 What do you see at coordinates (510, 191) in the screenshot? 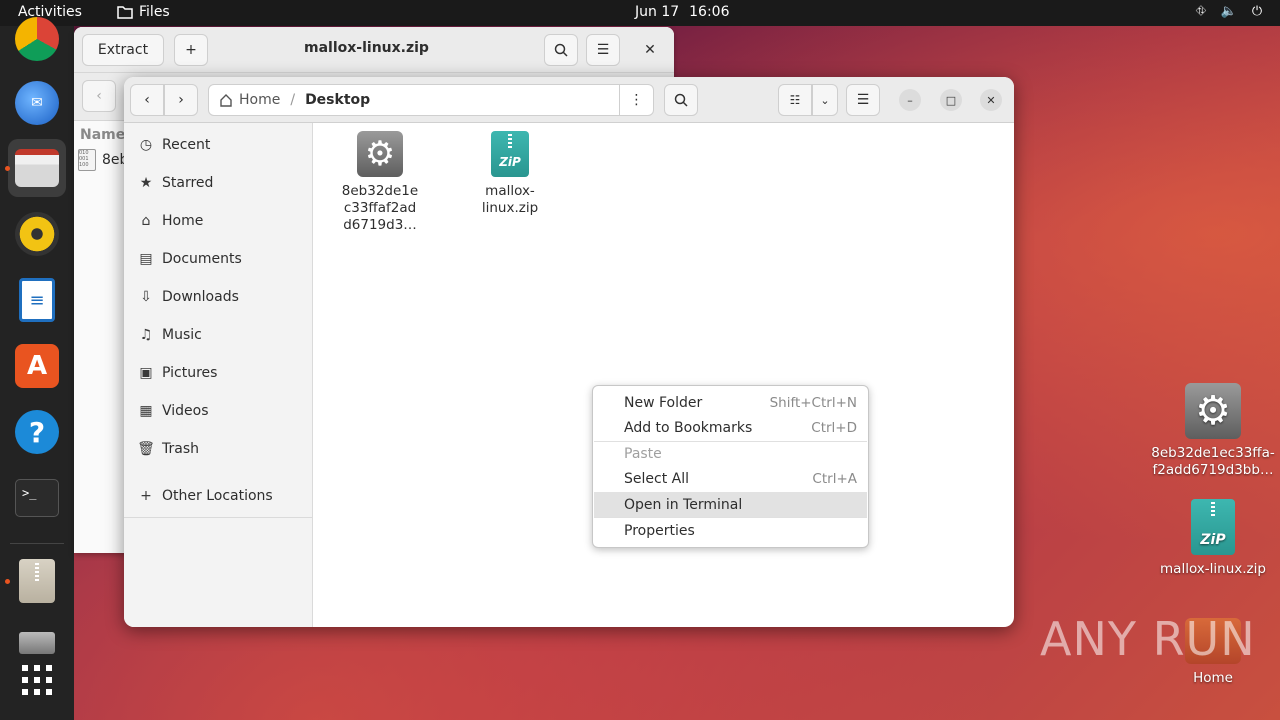
I see `file-name: mallox-` at bounding box center [510, 191].